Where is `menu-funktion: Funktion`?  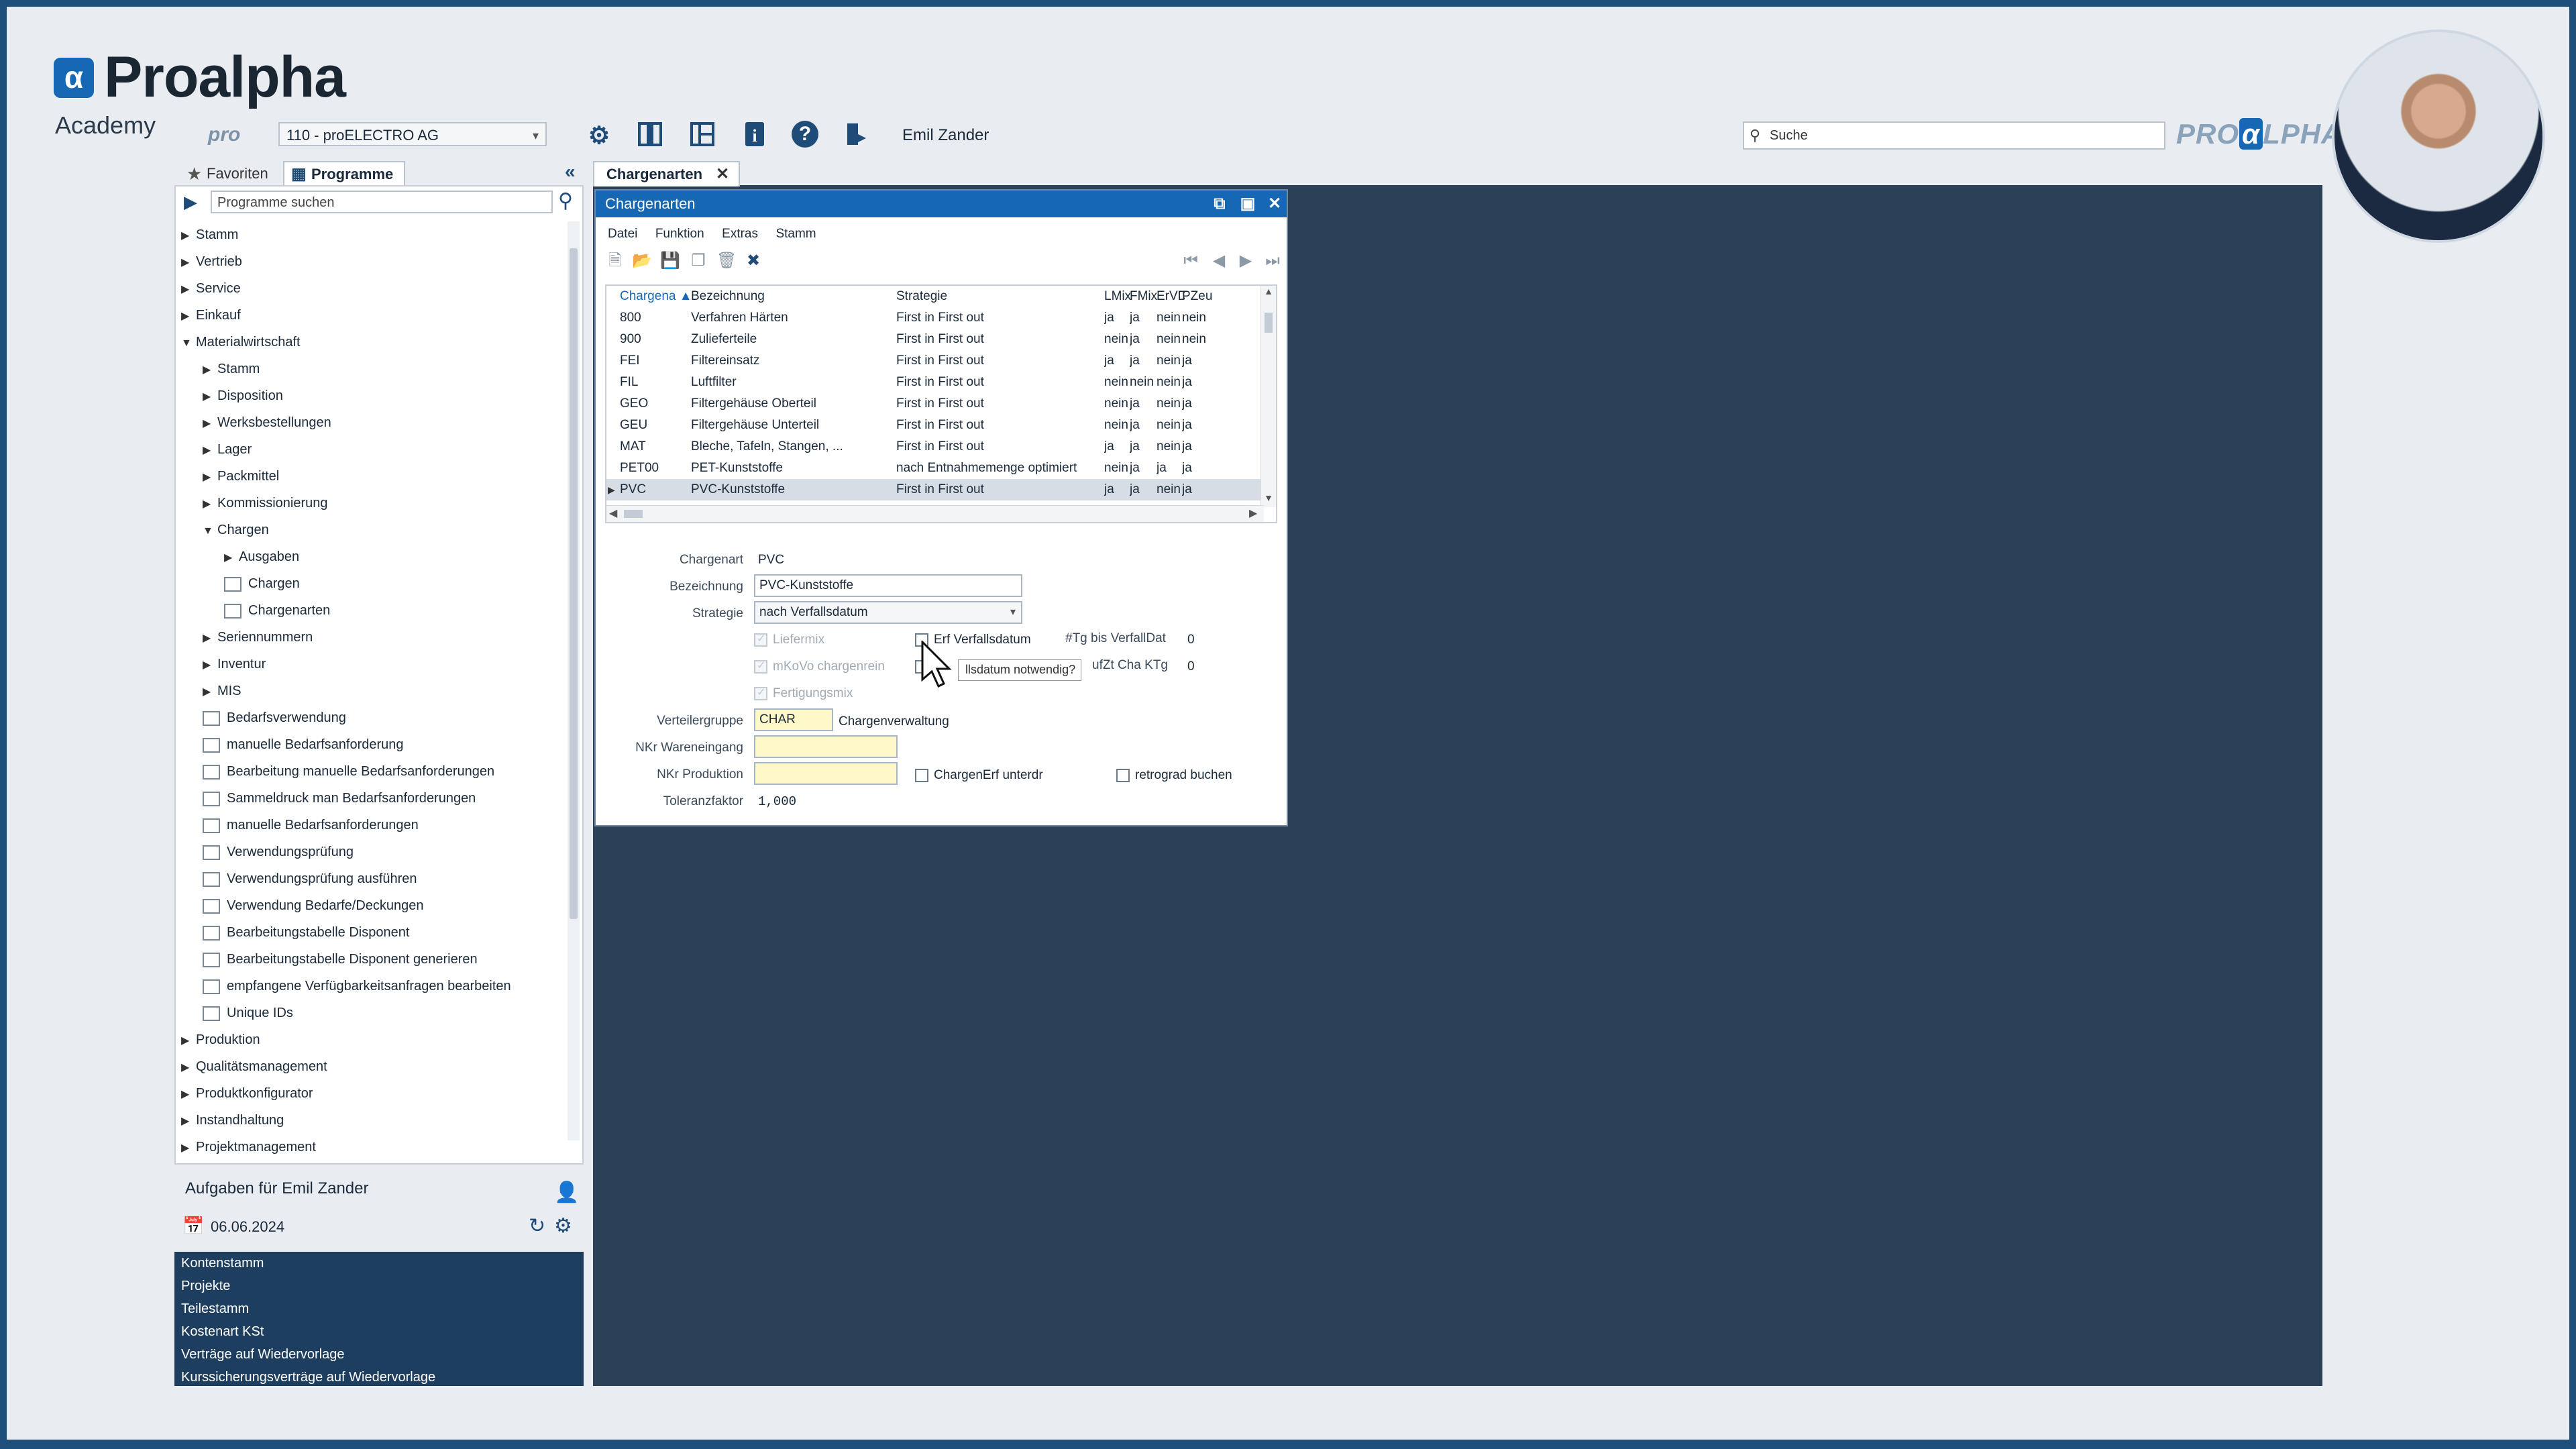 menu-funktion: Funktion is located at coordinates (679, 234).